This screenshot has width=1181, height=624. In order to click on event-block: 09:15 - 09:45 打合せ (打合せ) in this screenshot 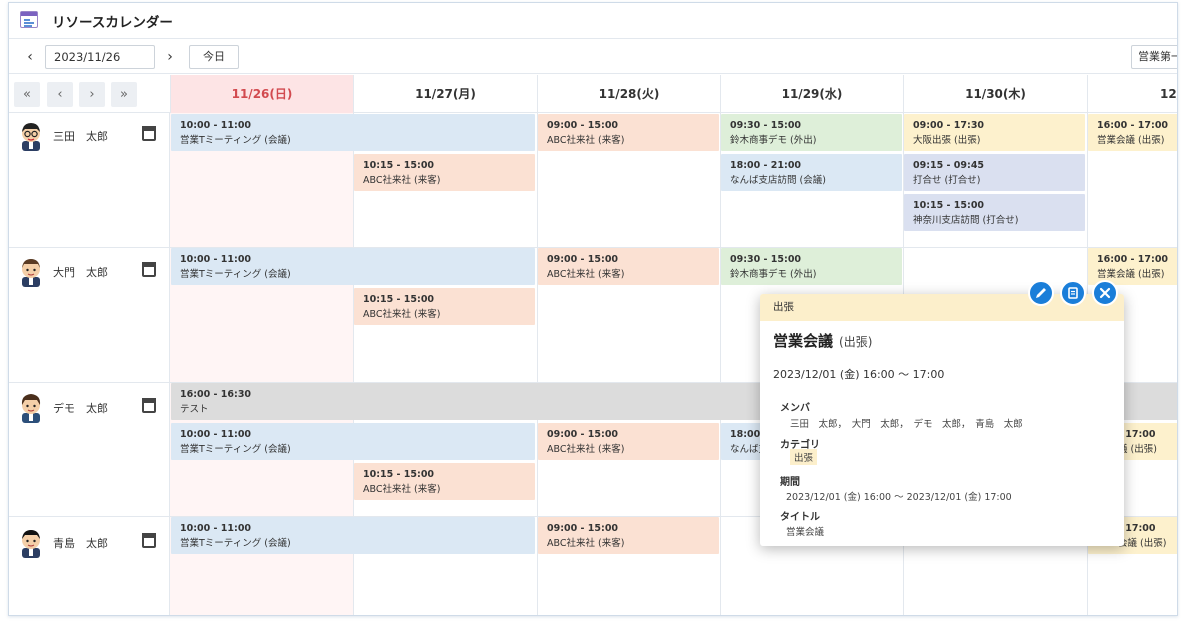, I will do `click(994, 172)`.